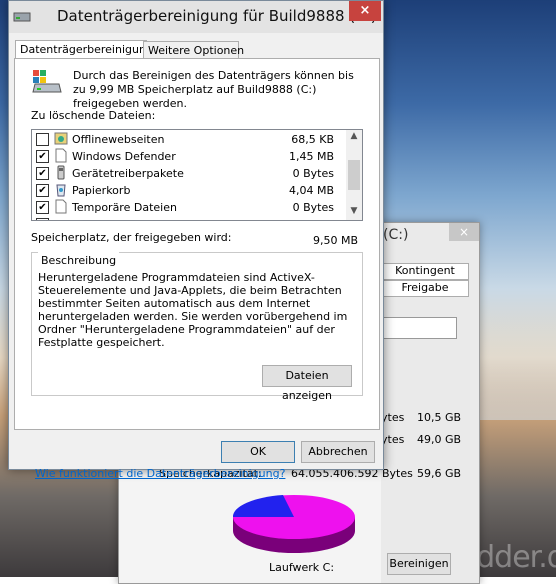  Describe the element at coordinates (124, 156) in the screenshot. I see `file-name: Windows Defender` at that location.